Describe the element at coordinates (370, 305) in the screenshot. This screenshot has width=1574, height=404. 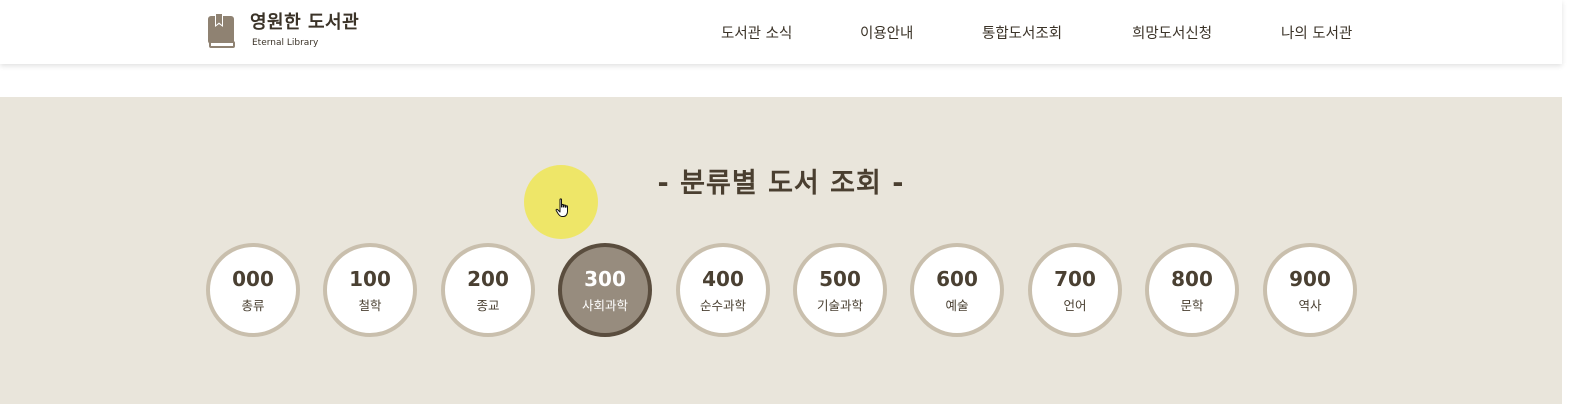
I see `category-name: 철학` at that location.